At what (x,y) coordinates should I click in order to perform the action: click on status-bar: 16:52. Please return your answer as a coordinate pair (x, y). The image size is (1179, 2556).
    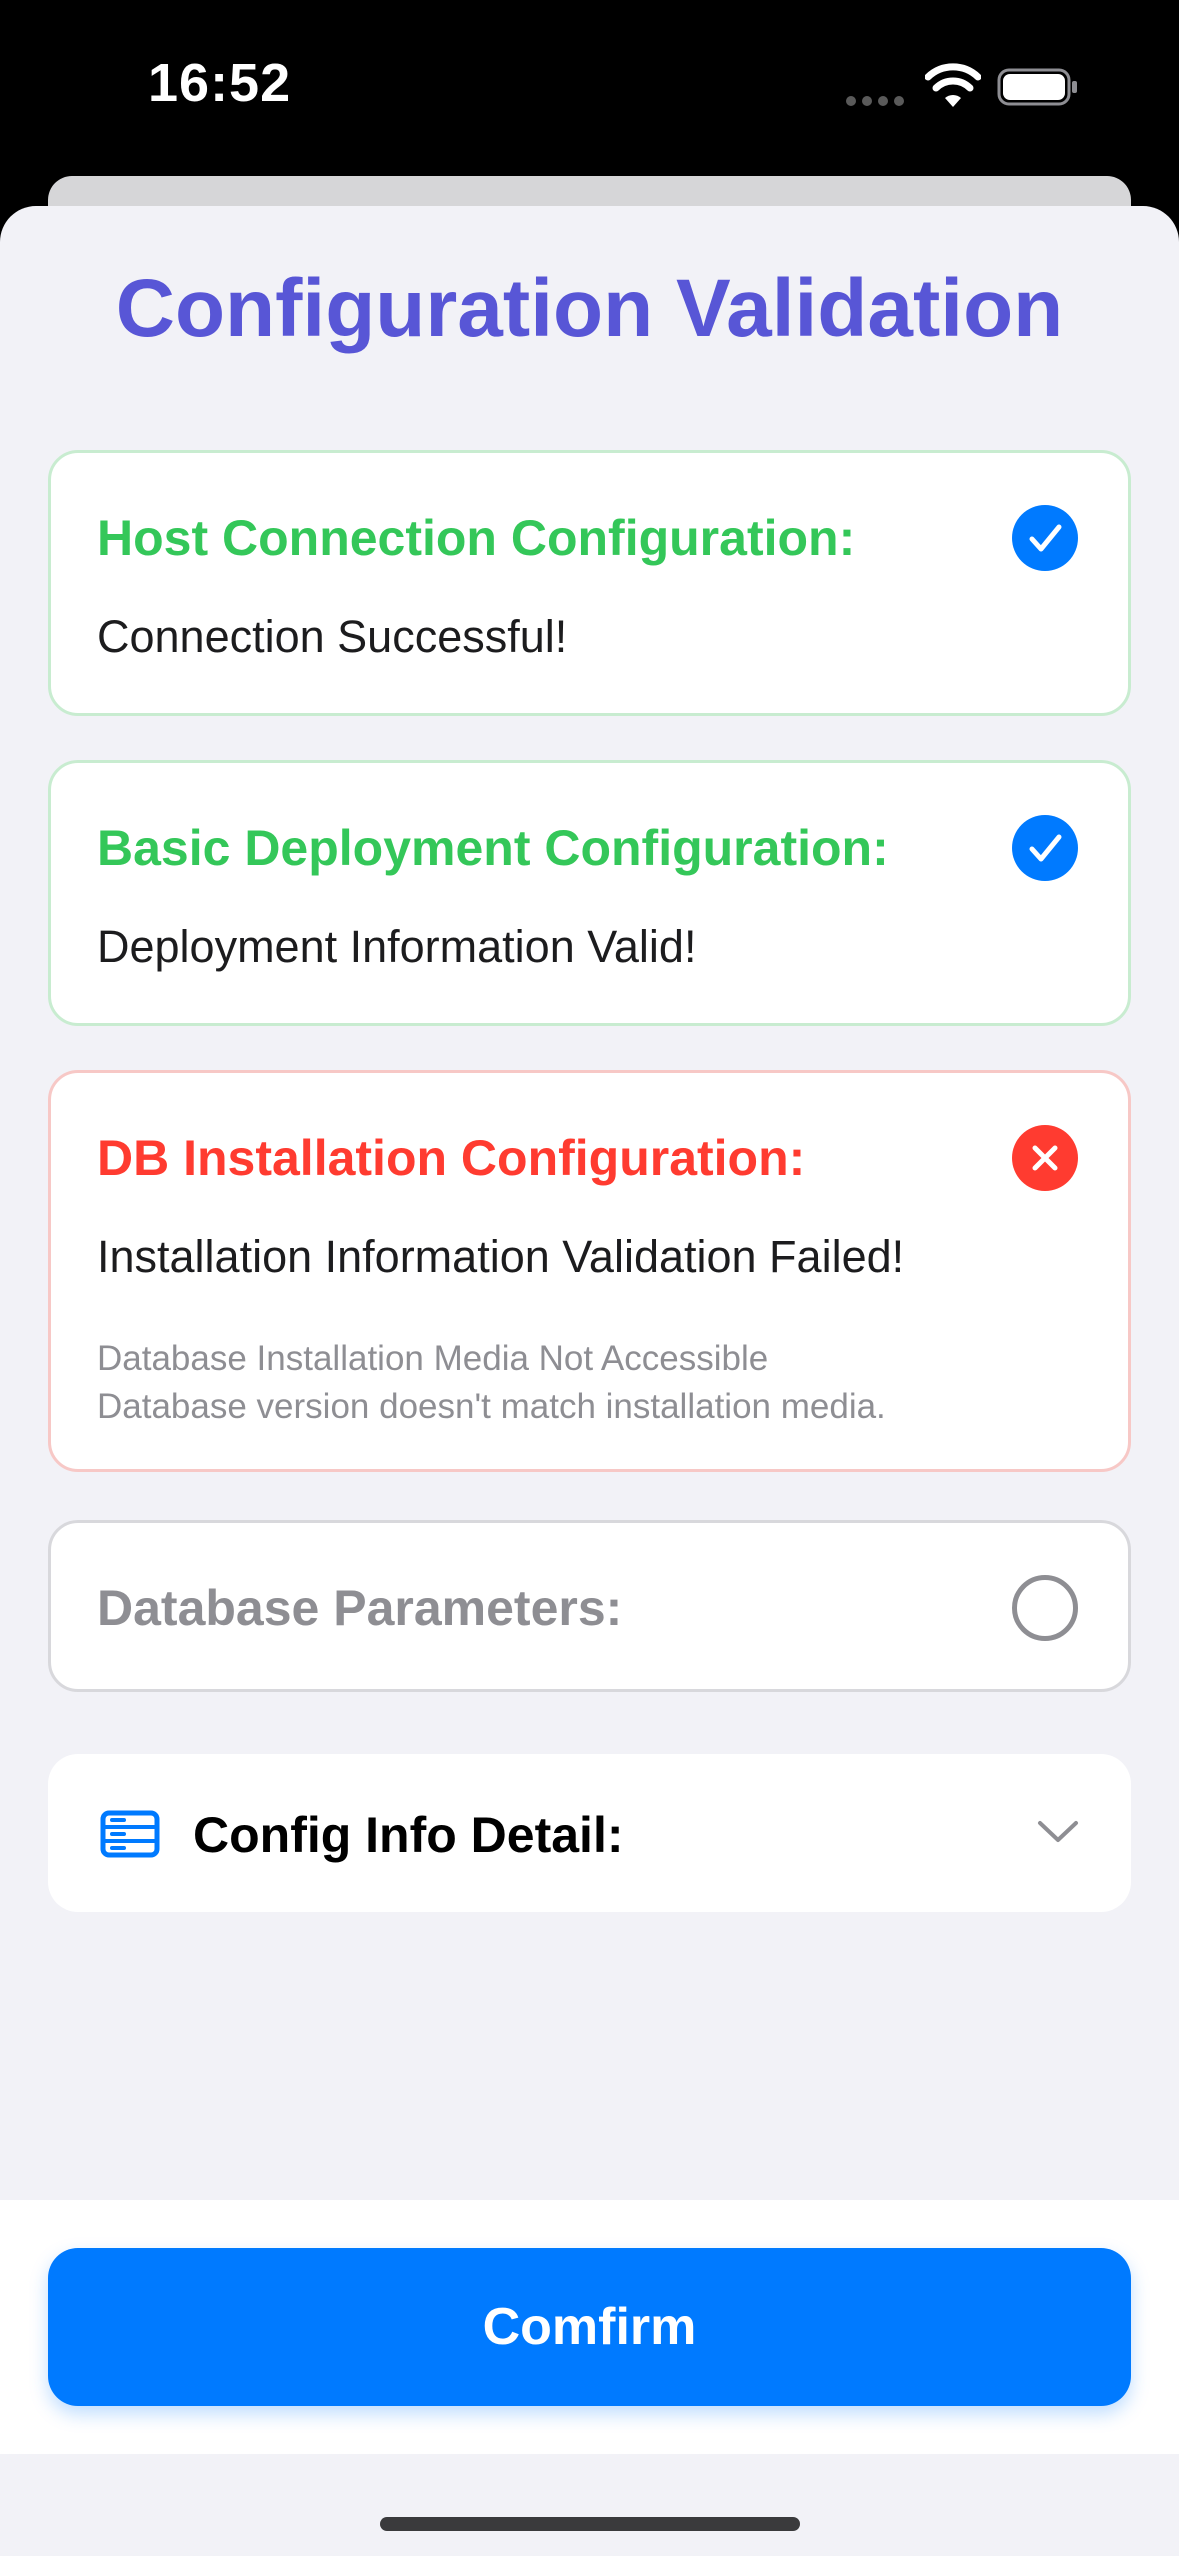
    Looking at the image, I should click on (589, 87).